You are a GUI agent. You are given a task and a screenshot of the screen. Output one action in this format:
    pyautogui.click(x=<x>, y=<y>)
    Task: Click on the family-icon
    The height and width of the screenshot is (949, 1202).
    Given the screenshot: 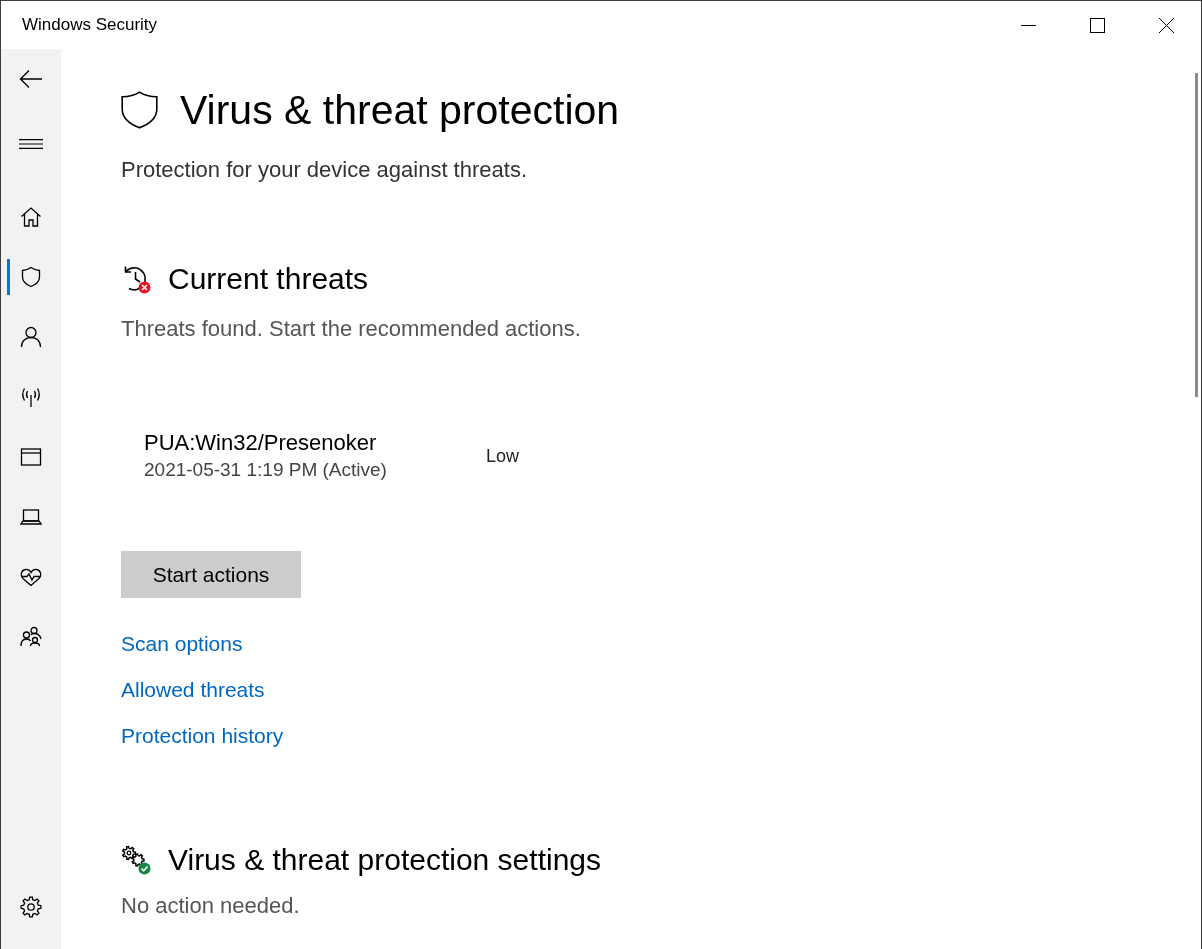 What is the action you would take?
    pyautogui.click(x=31, y=637)
    